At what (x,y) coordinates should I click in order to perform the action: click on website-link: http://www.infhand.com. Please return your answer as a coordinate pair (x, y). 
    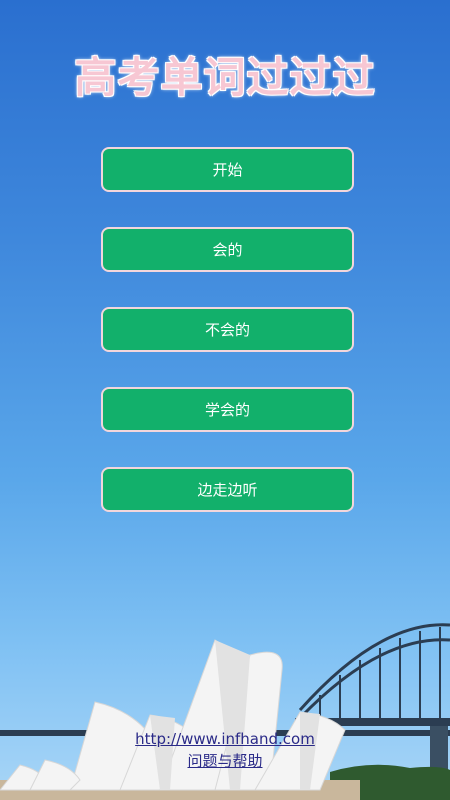
    Looking at the image, I should click on (225, 739).